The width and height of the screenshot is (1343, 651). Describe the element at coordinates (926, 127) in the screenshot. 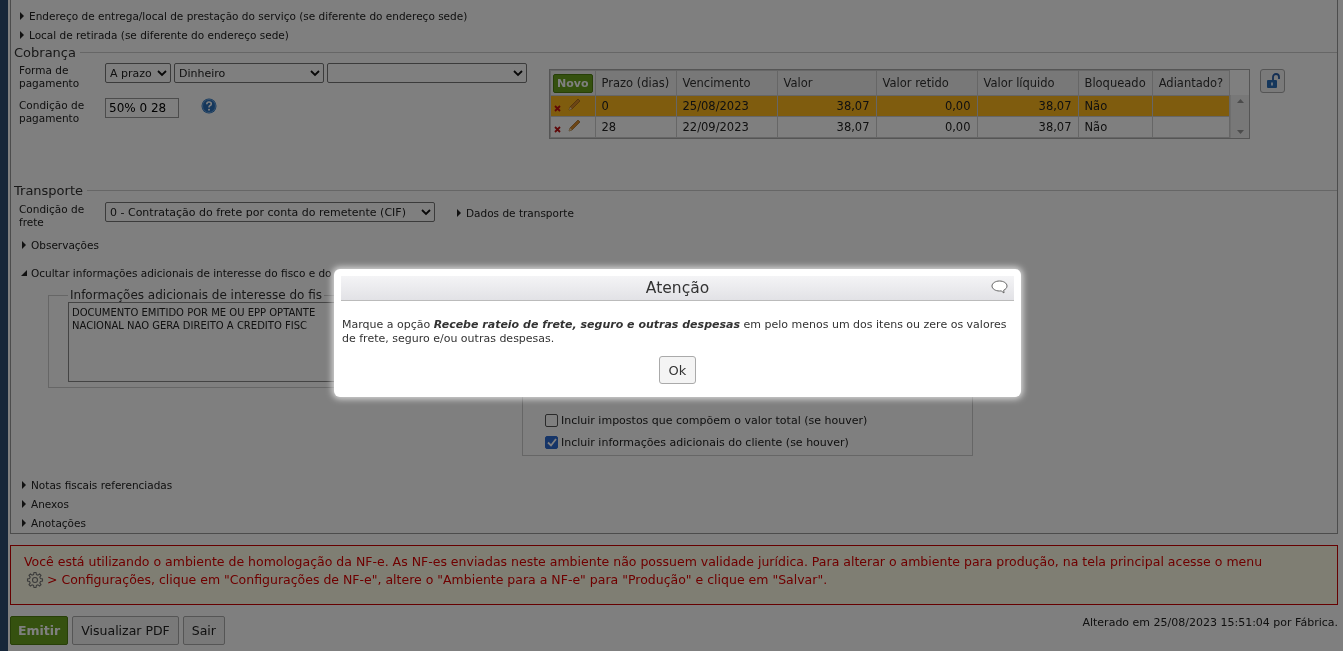

I see `table-cell: 0,00` at that location.